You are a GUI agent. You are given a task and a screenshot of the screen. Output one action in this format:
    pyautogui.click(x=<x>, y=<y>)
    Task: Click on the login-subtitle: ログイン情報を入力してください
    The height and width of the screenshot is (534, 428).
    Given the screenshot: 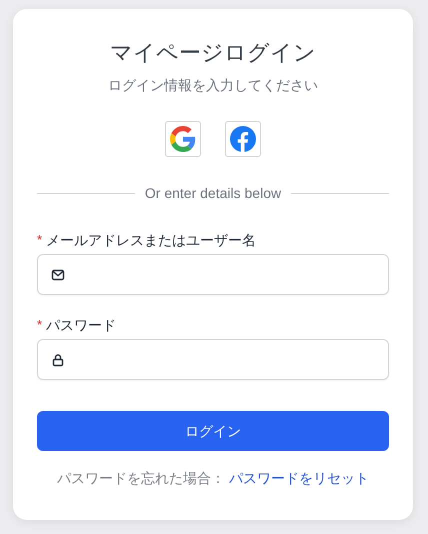 What is the action you would take?
    pyautogui.click(x=213, y=85)
    